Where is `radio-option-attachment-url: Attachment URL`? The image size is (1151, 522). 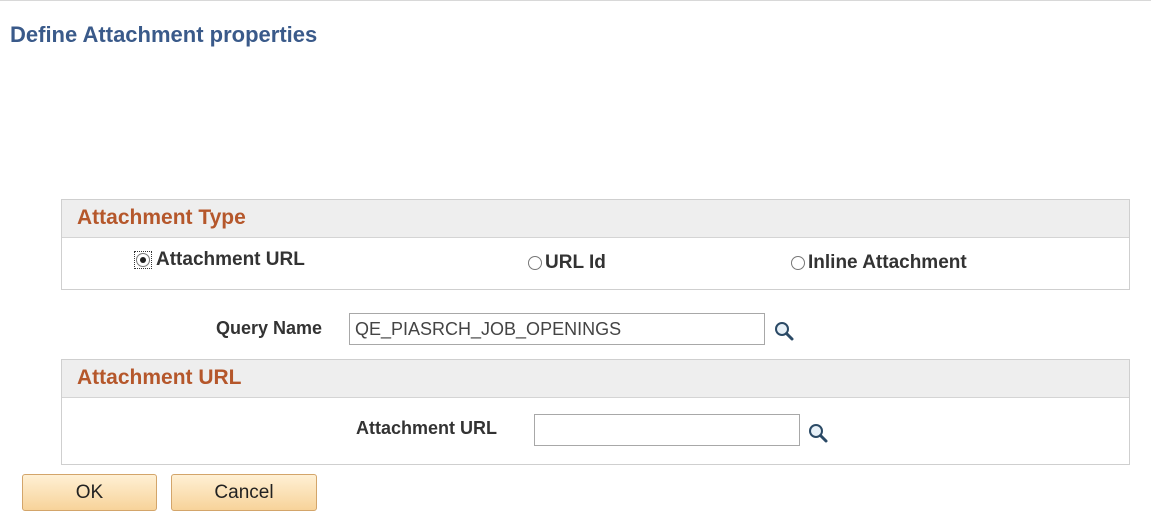 radio-option-attachment-url: Attachment URL is located at coordinates (219, 260).